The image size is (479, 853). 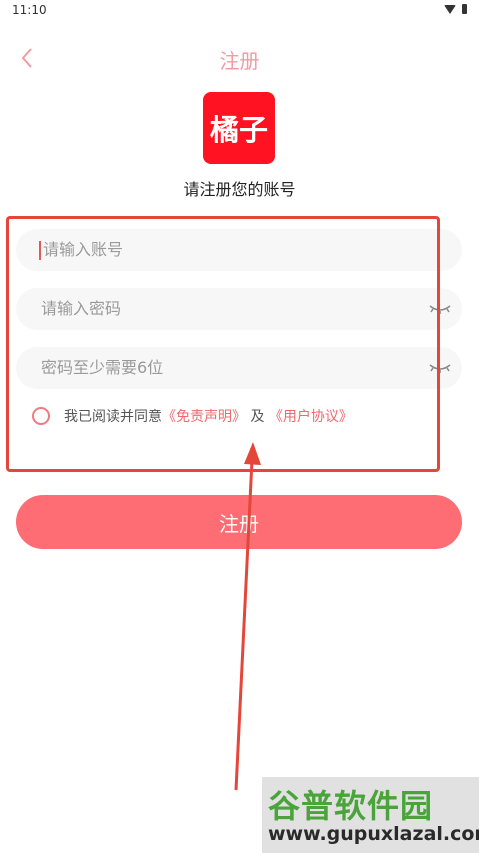 What do you see at coordinates (239, 61) in the screenshot?
I see `page-title: 注册` at bounding box center [239, 61].